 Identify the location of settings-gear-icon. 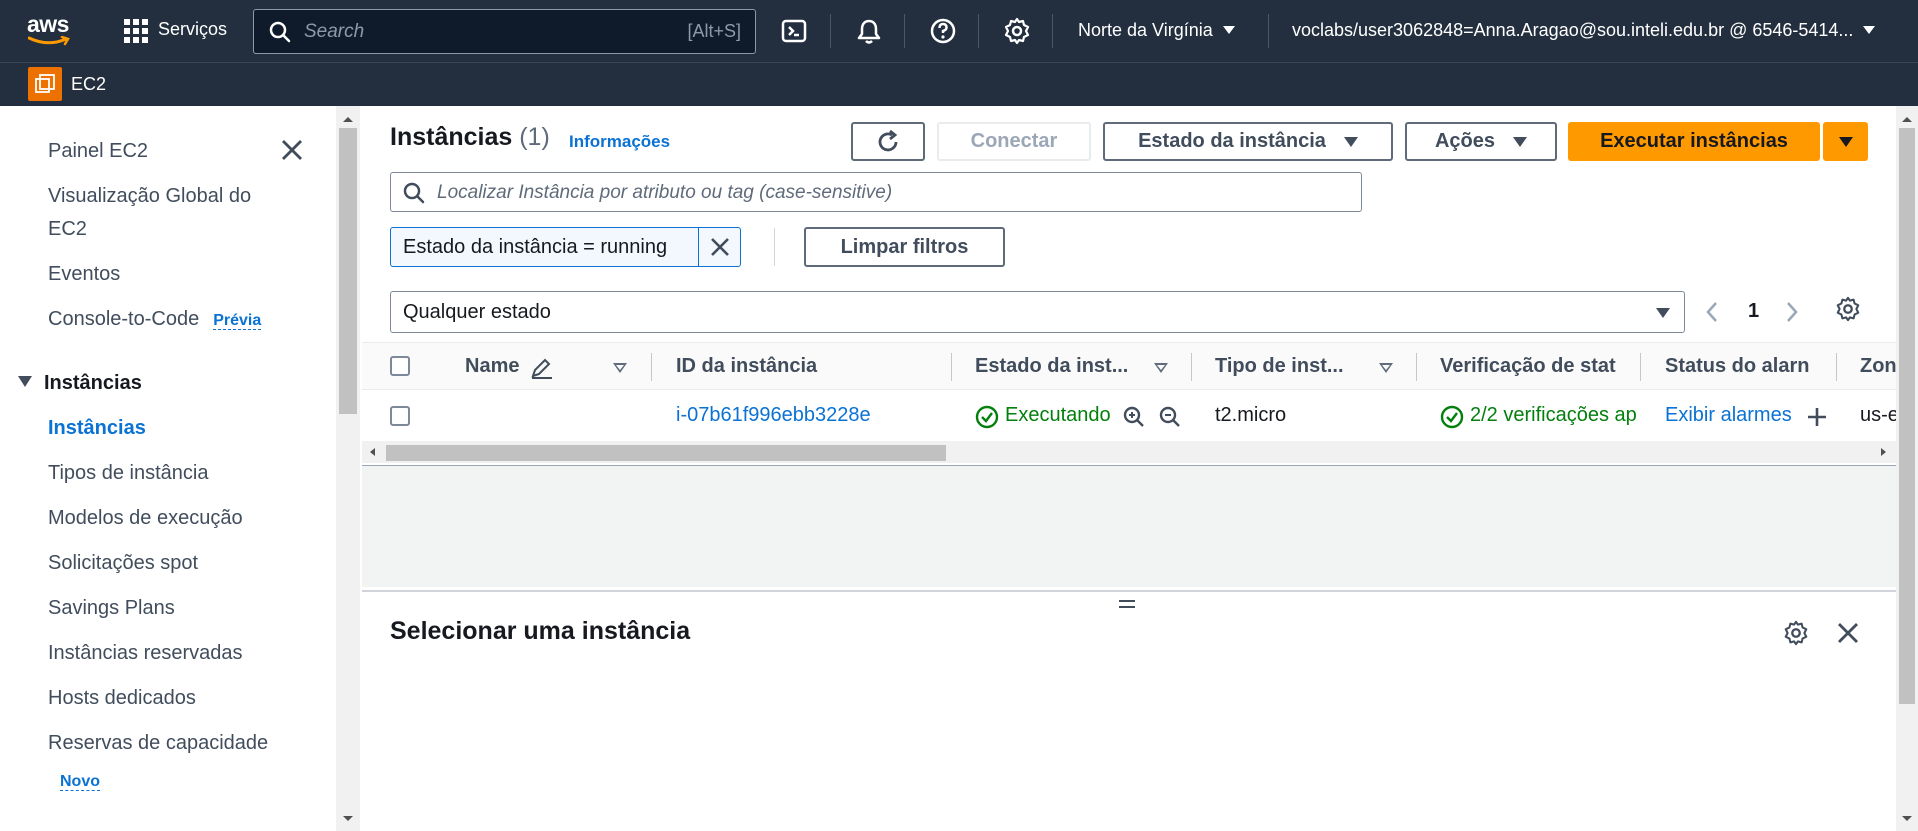
(1017, 31).